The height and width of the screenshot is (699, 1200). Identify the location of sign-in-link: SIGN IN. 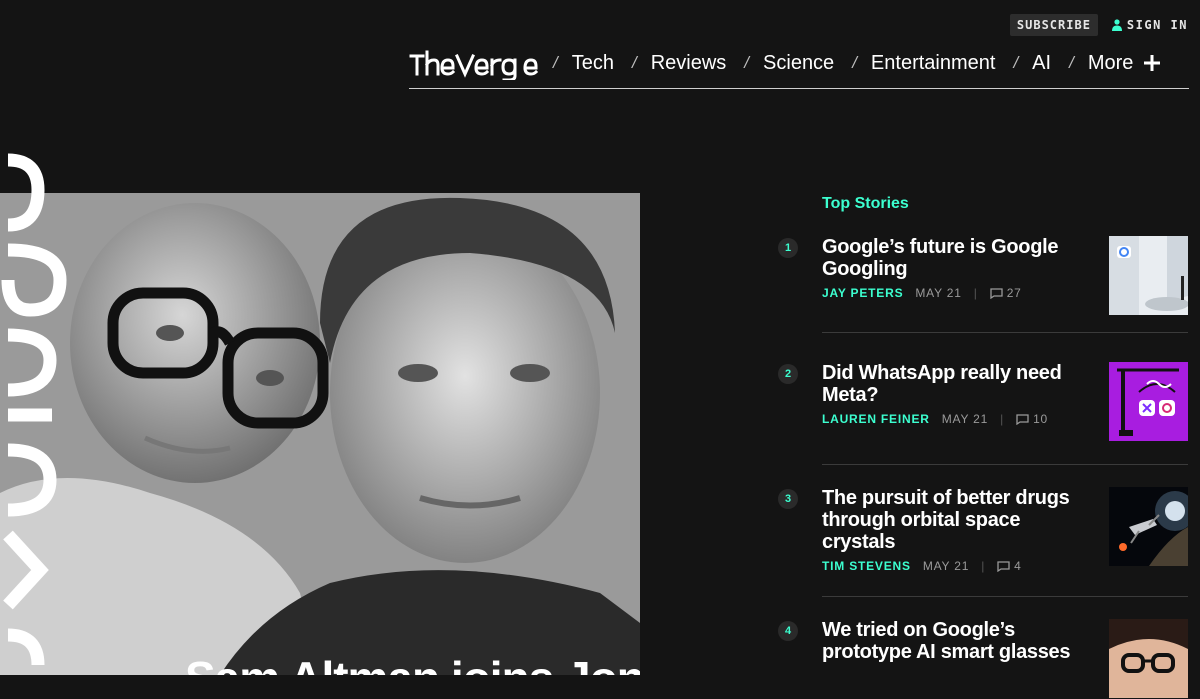
(1149, 25).